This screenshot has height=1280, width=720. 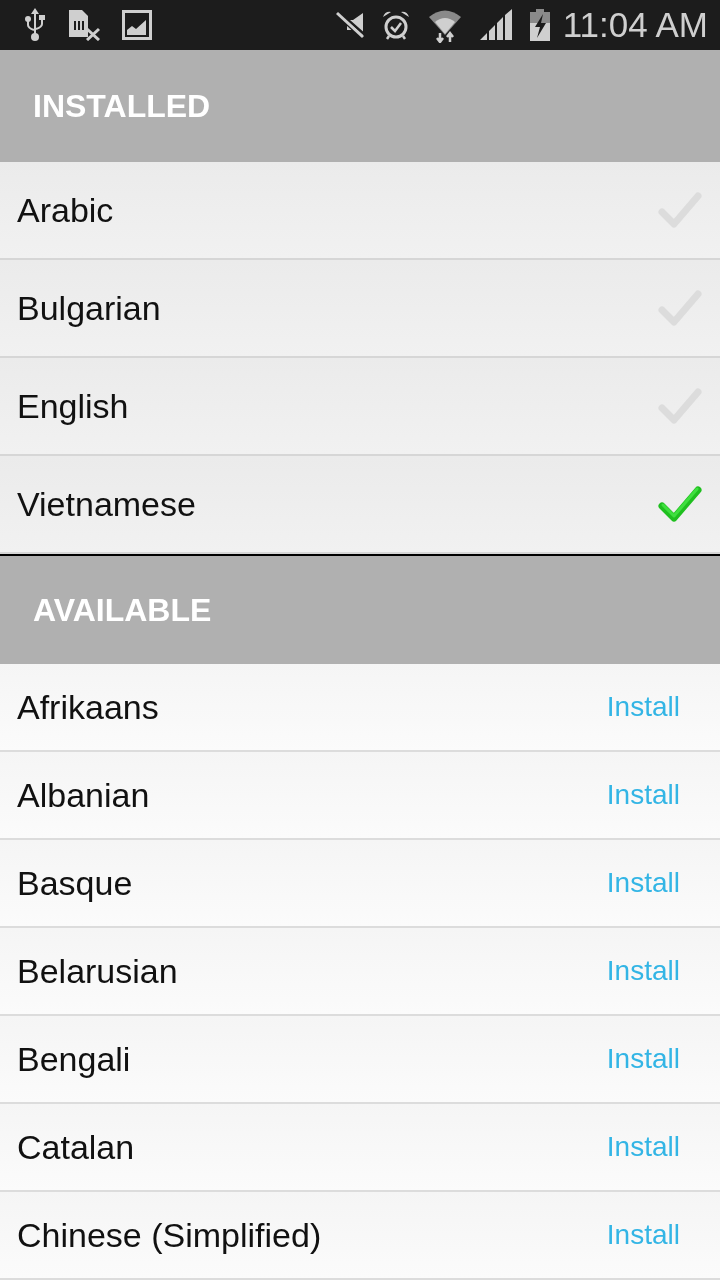 What do you see at coordinates (83, 795) in the screenshot?
I see `language-name: Albanian` at bounding box center [83, 795].